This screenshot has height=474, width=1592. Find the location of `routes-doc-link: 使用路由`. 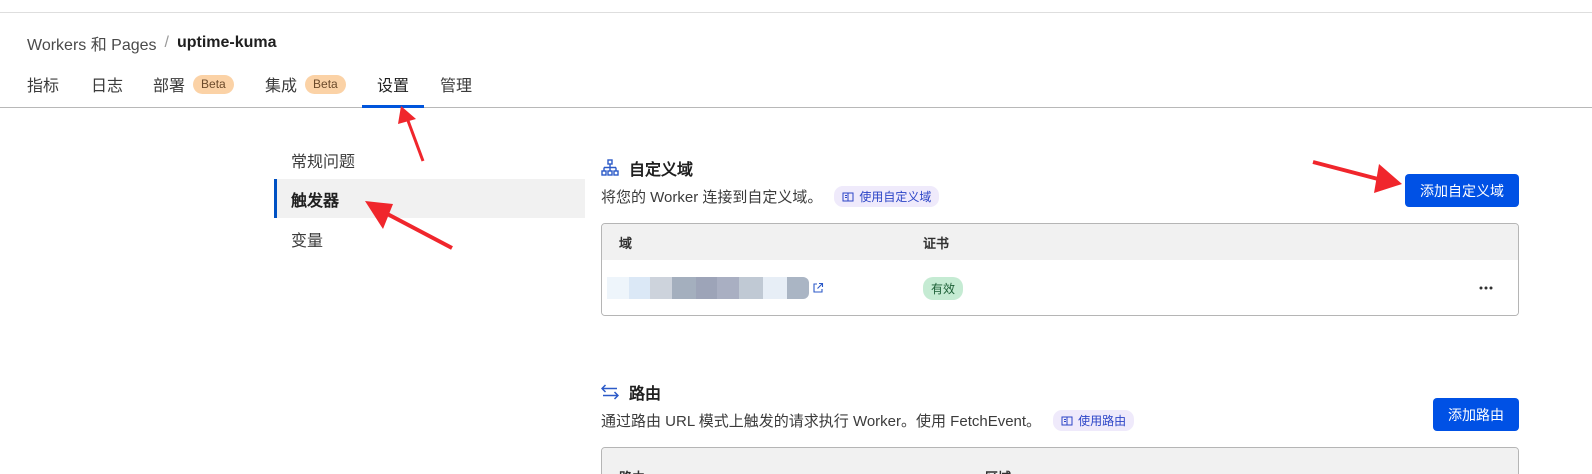

routes-doc-link: 使用路由 is located at coordinates (1094, 420).